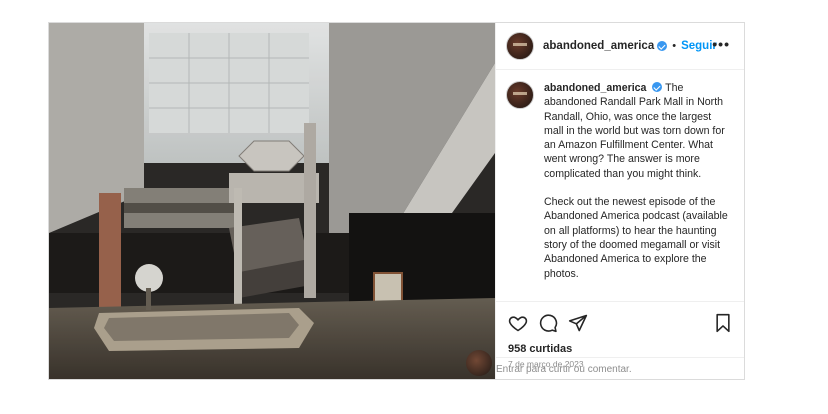 The height and width of the screenshot is (414, 828). Describe the element at coordinates (578, 323) in the screenshot. I see `share-icon` at that location.